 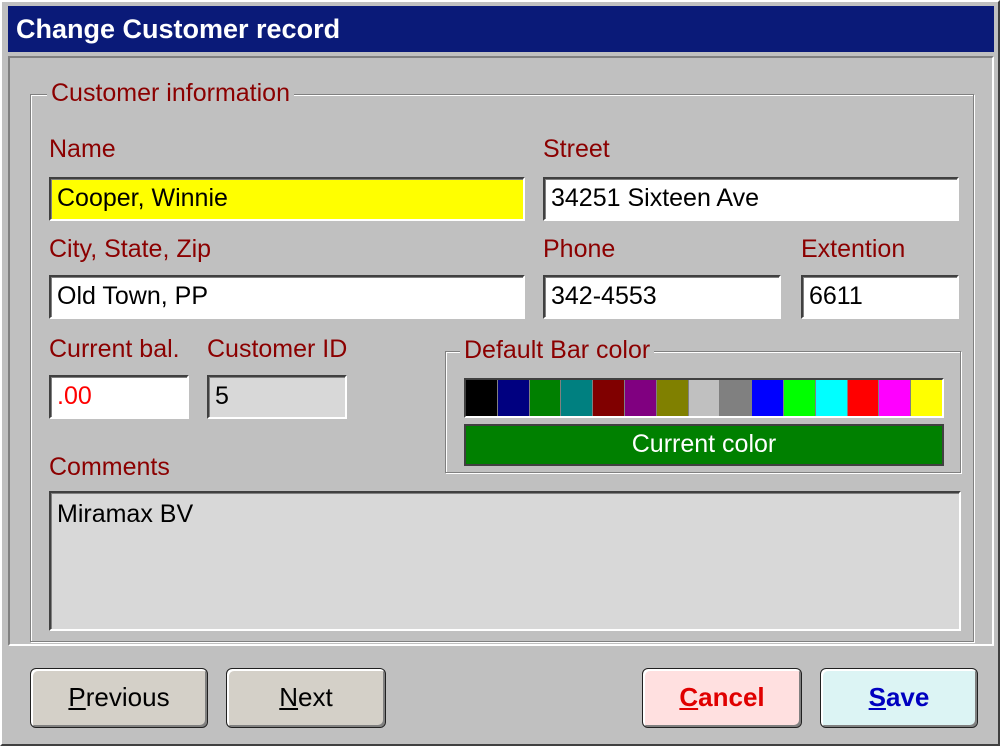 What do you see at coordinates (877, 697) in the screenshot?
I see `save-accelerator: S` at bounding box center [877, 697].